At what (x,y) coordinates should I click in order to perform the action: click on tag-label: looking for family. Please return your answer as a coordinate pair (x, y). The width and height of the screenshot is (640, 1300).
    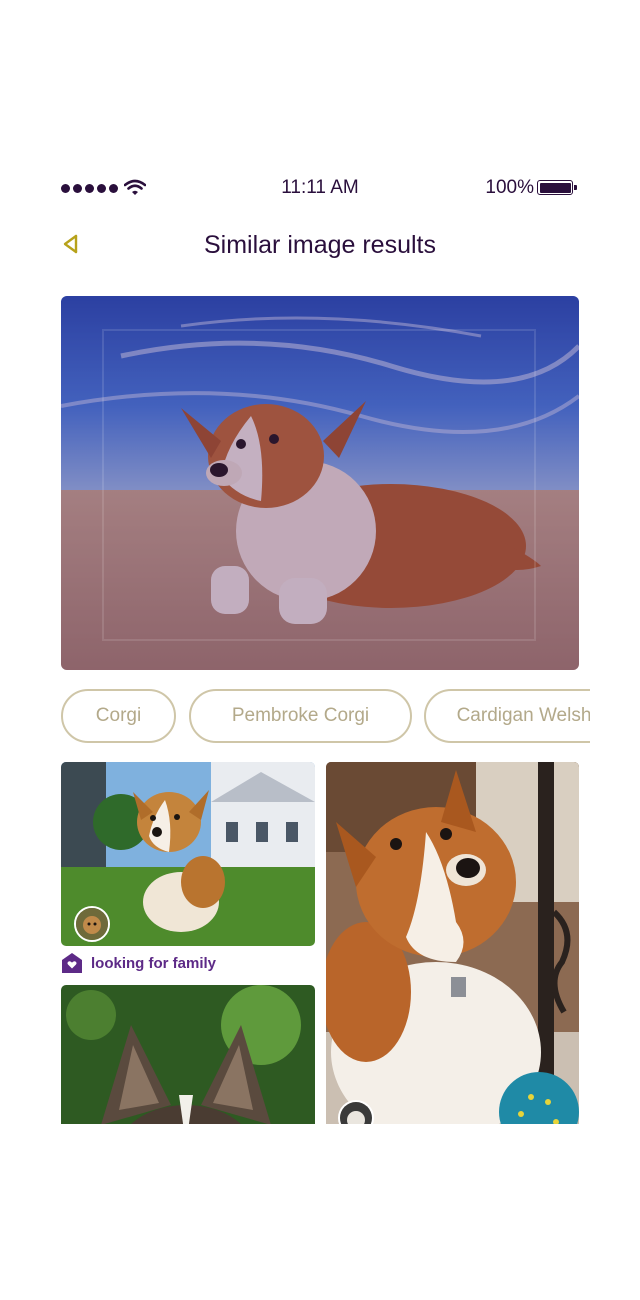
    Looking at the image, I should click on (154, 963).